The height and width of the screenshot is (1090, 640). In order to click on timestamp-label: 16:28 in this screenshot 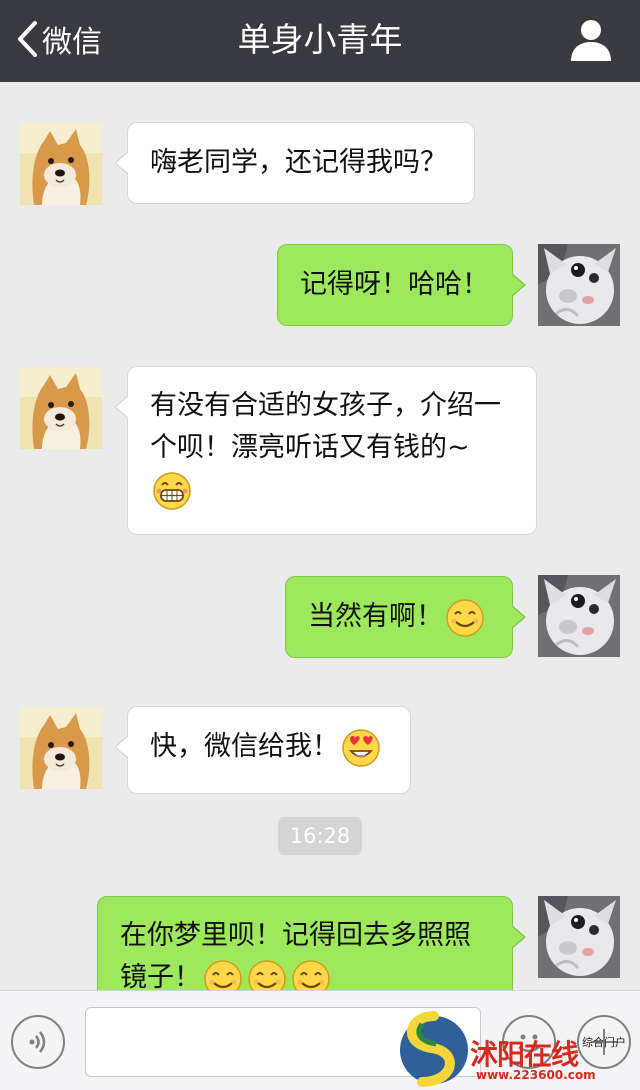, I will do `click(320, 836)`.